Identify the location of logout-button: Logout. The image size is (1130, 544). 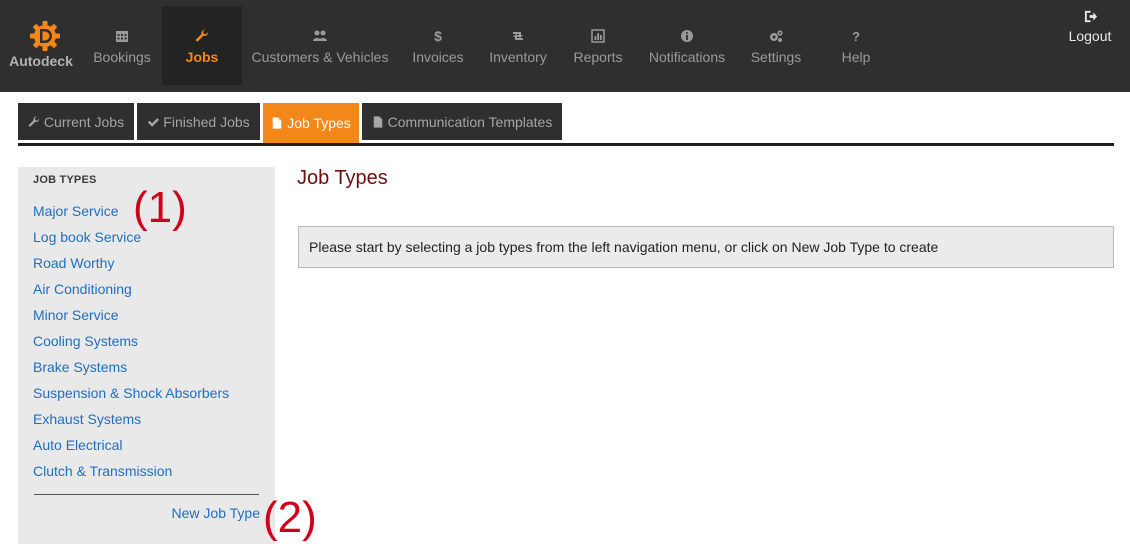
(1090, 26).